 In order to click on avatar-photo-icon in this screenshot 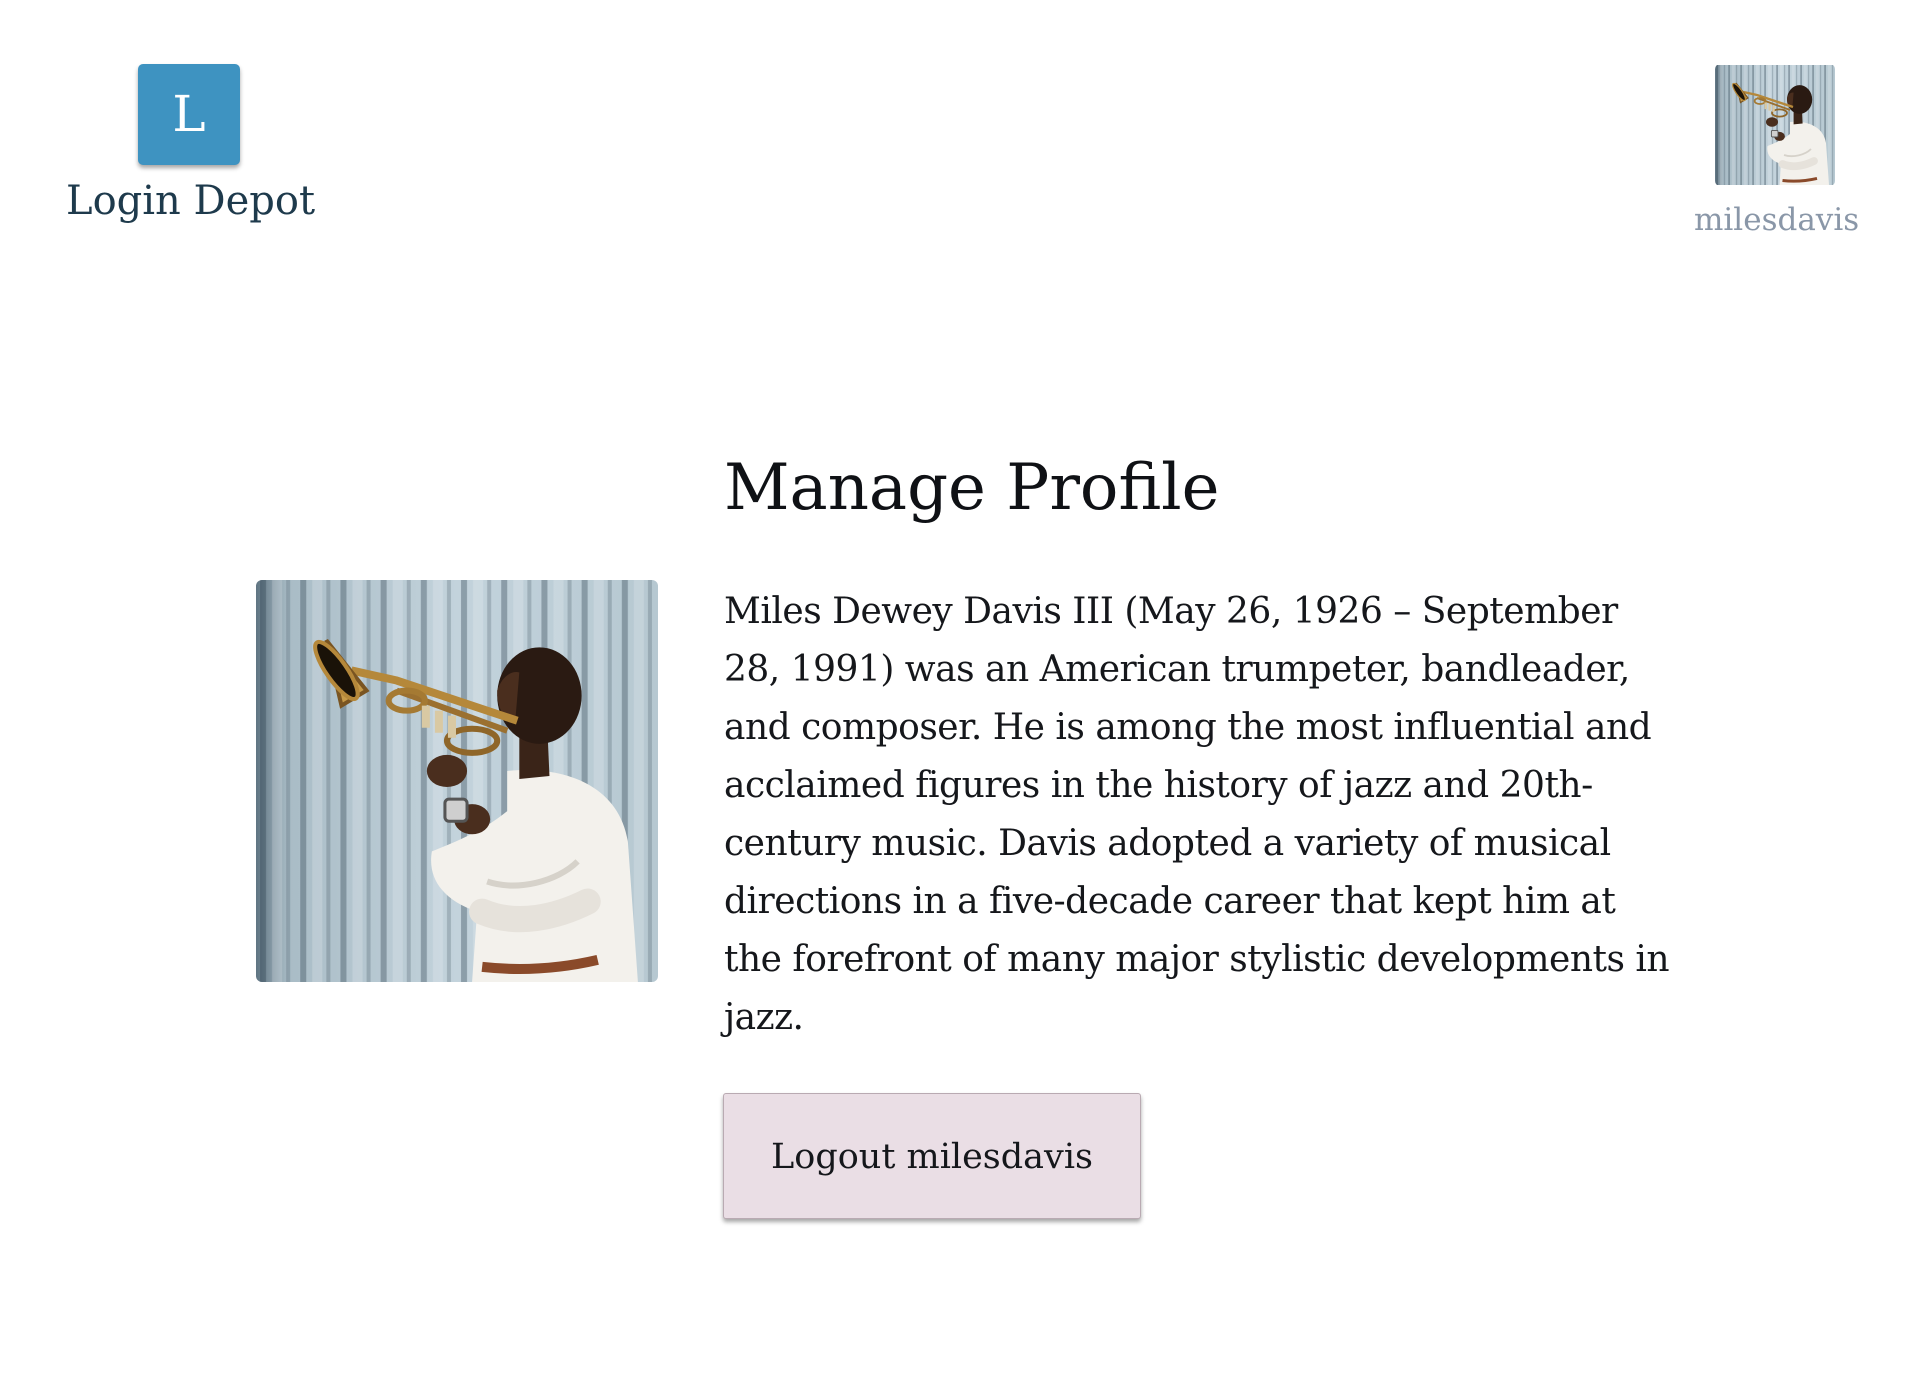, I will do `click(1775, 125)`.